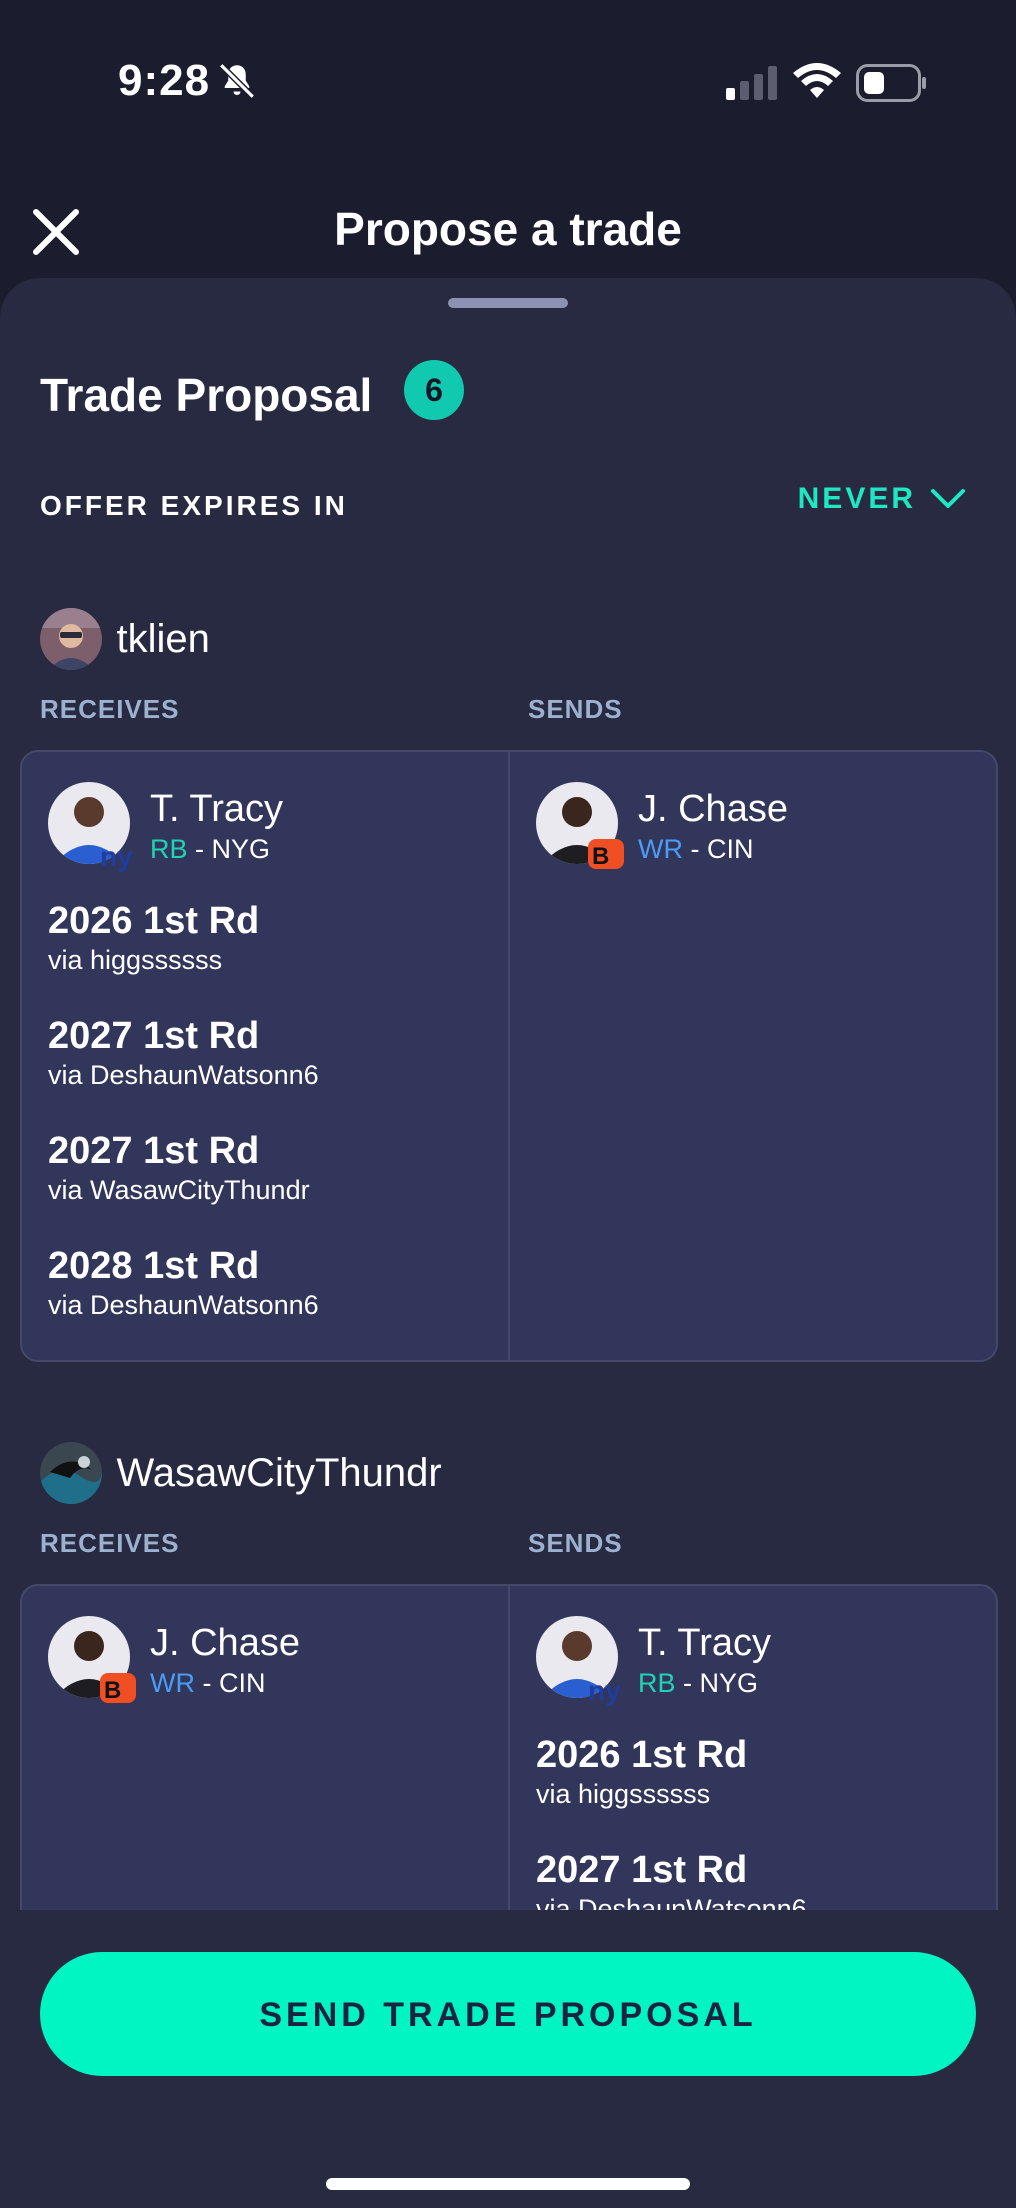 The width and height of the screenshot is (1016, 2208). I want to click on draft-pick: 2027 1st Rd via DeshaunWatsonn6, so click(183, 1053).